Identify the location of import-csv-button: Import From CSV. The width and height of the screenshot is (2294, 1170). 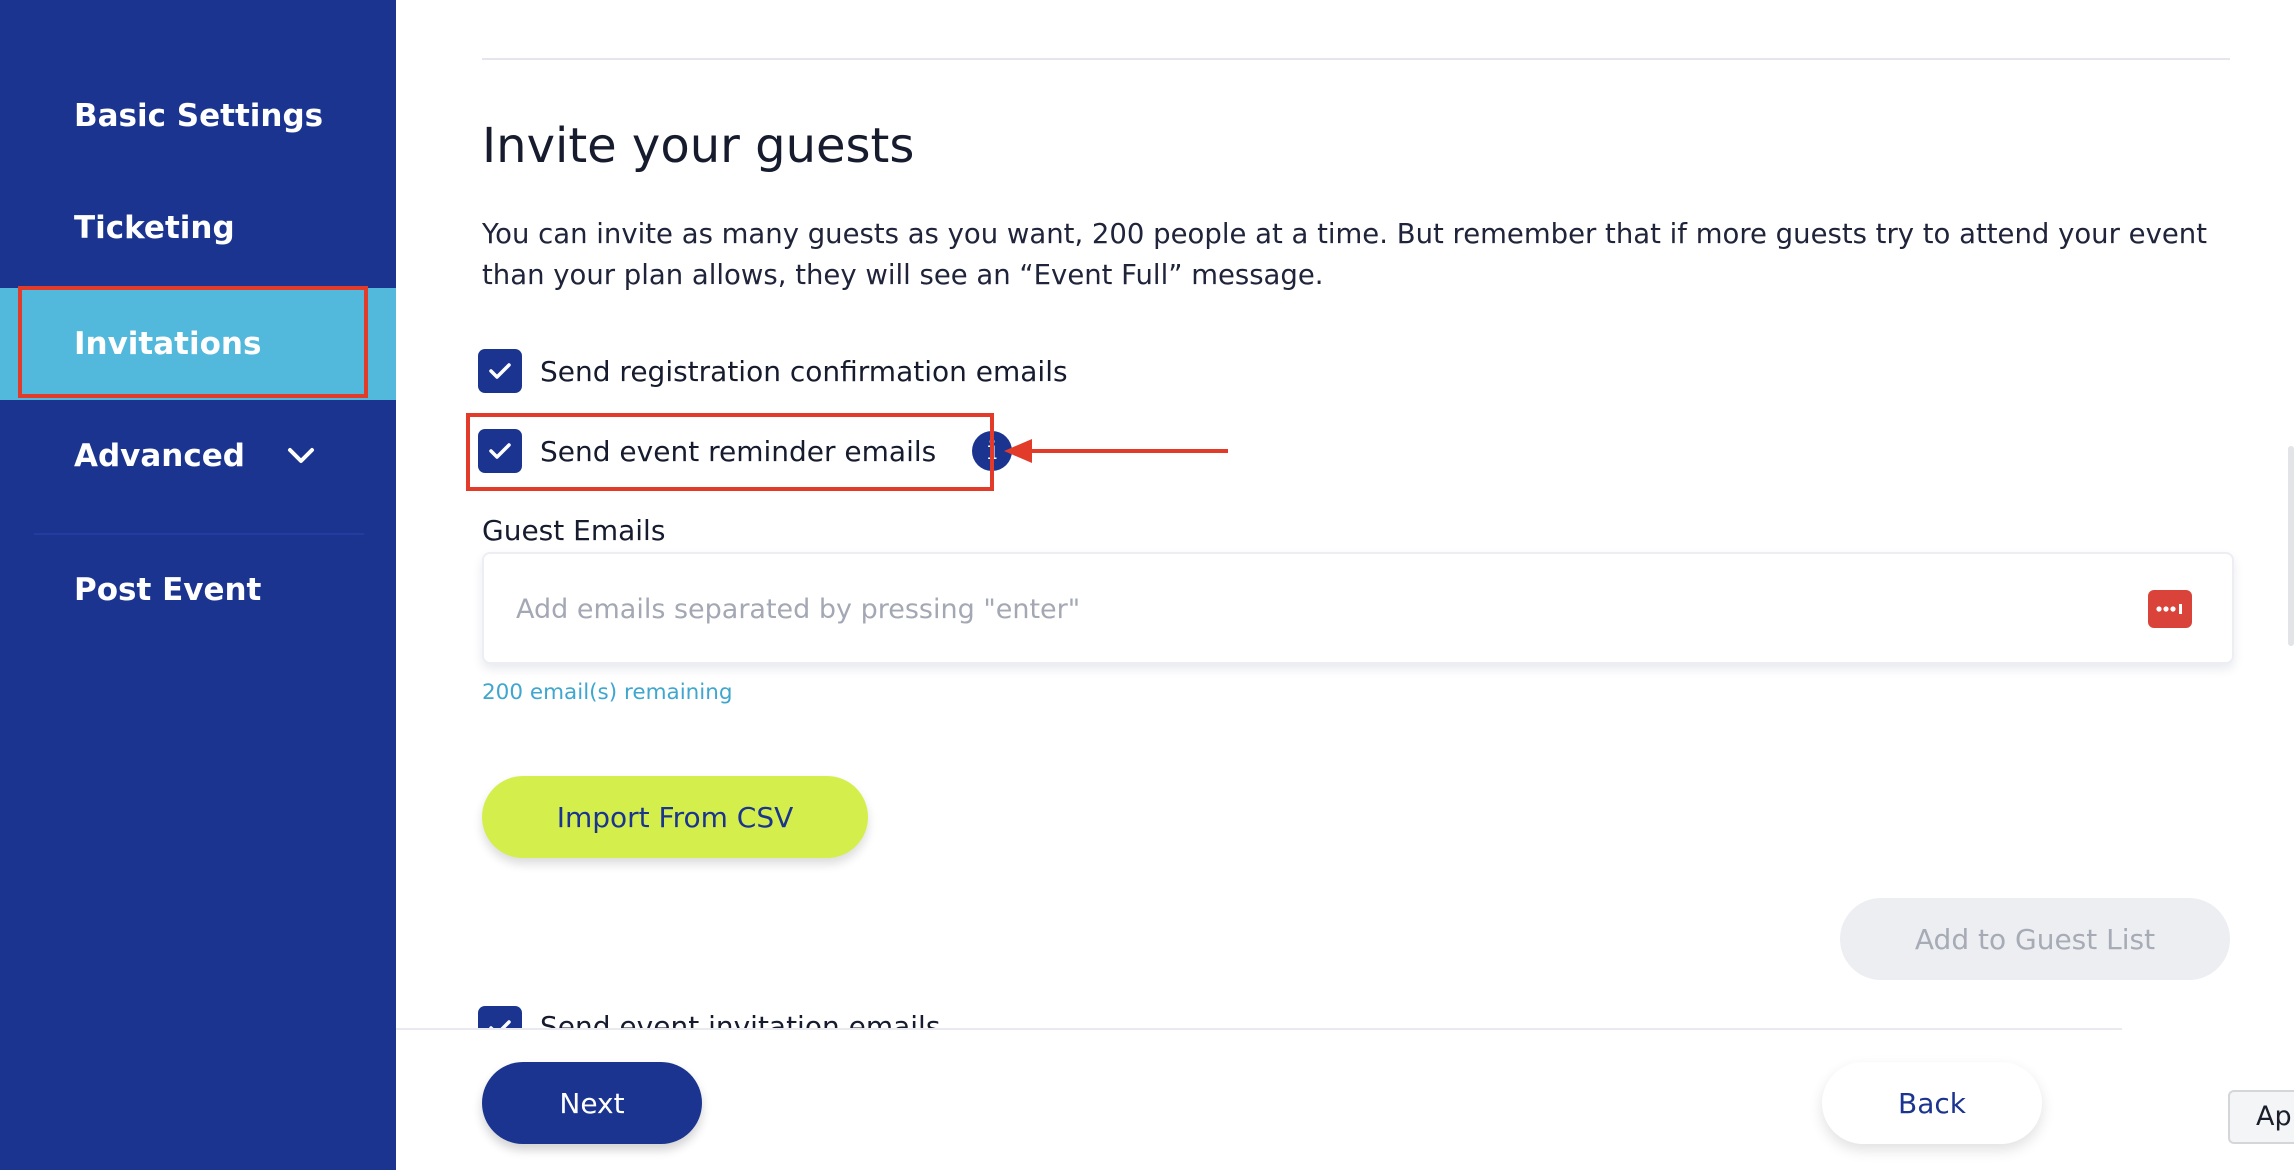
(675, 817).